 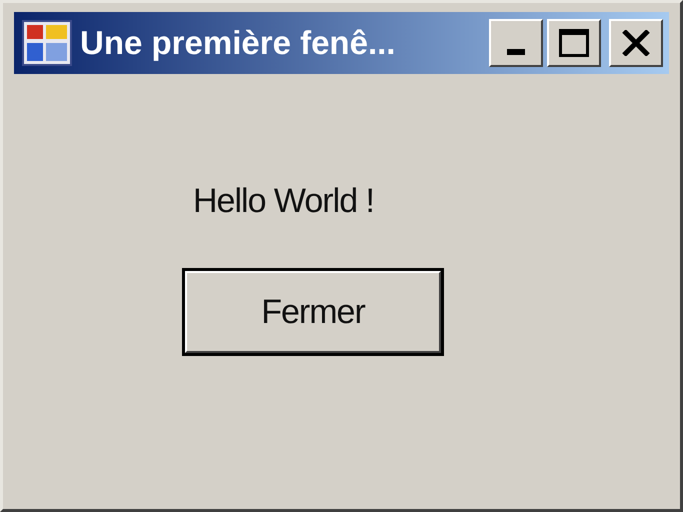 I want to click on close-icon, so click(x=636, y=43).